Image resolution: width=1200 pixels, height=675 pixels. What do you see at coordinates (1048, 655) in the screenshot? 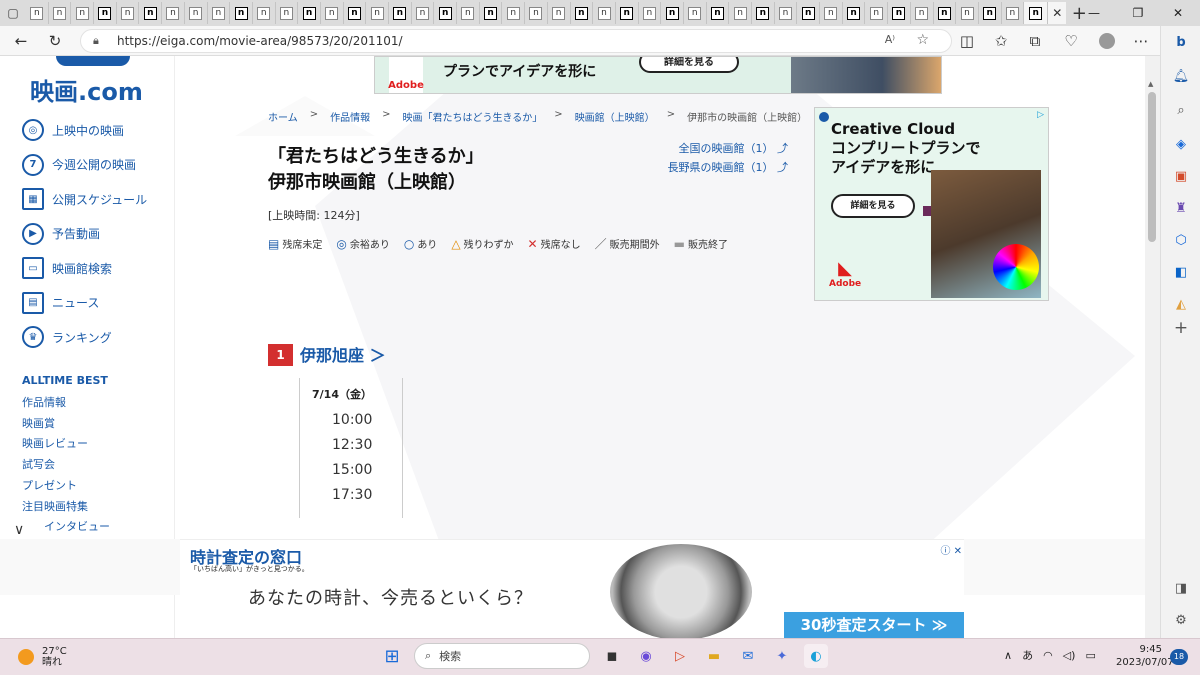
I see `wifi-icon: ◠` at bounding box center [1048, 655].